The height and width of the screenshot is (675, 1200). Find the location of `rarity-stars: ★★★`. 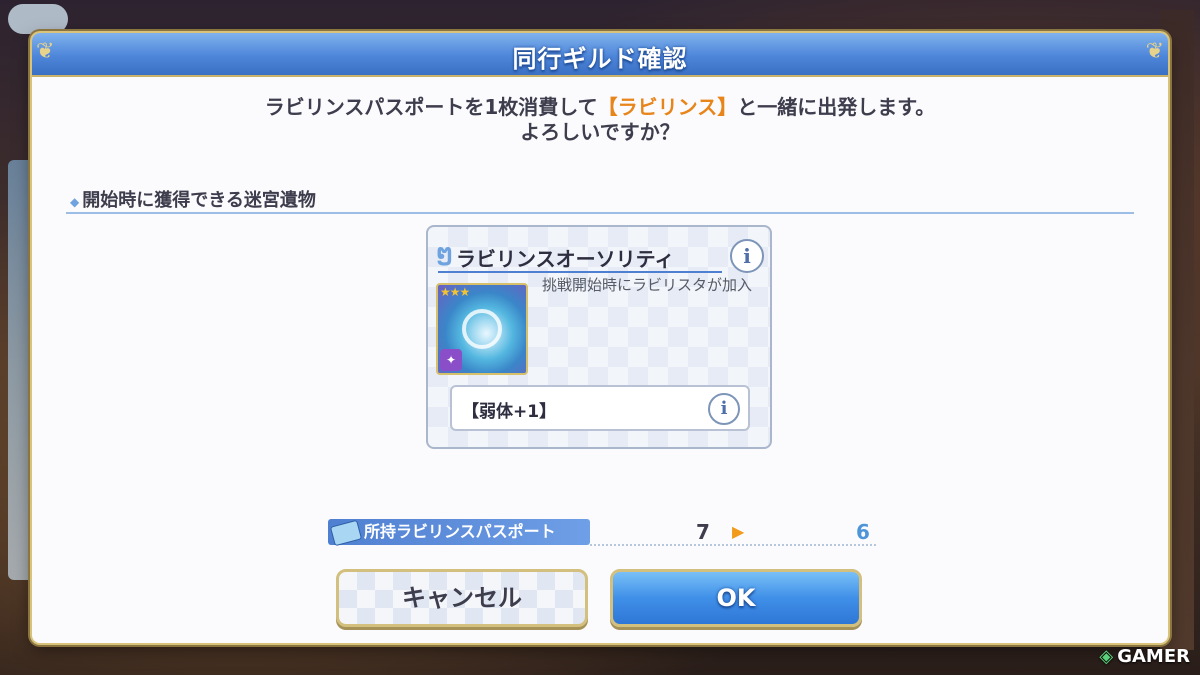

rarity-stars: ★★★ is located at coordinates (455, 292).